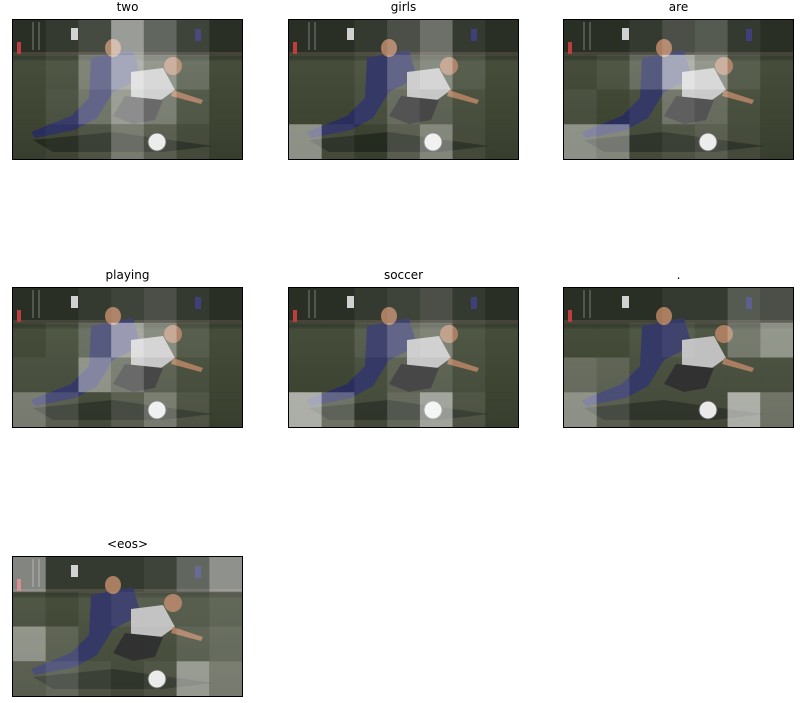  Describe the element at coordinates (678, 7) in the screenshot. I see `panel-title: are` at that location.